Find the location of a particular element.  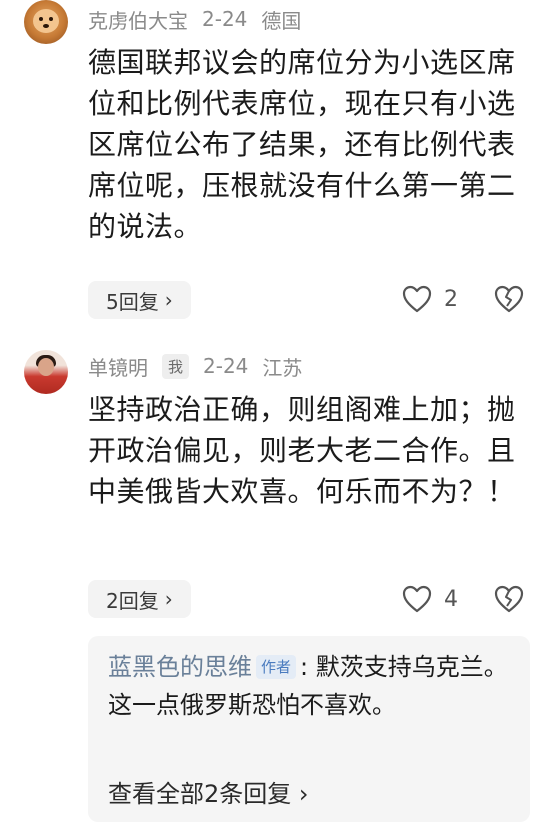

comment-location: 德国 is located at coordinates (281, 20).